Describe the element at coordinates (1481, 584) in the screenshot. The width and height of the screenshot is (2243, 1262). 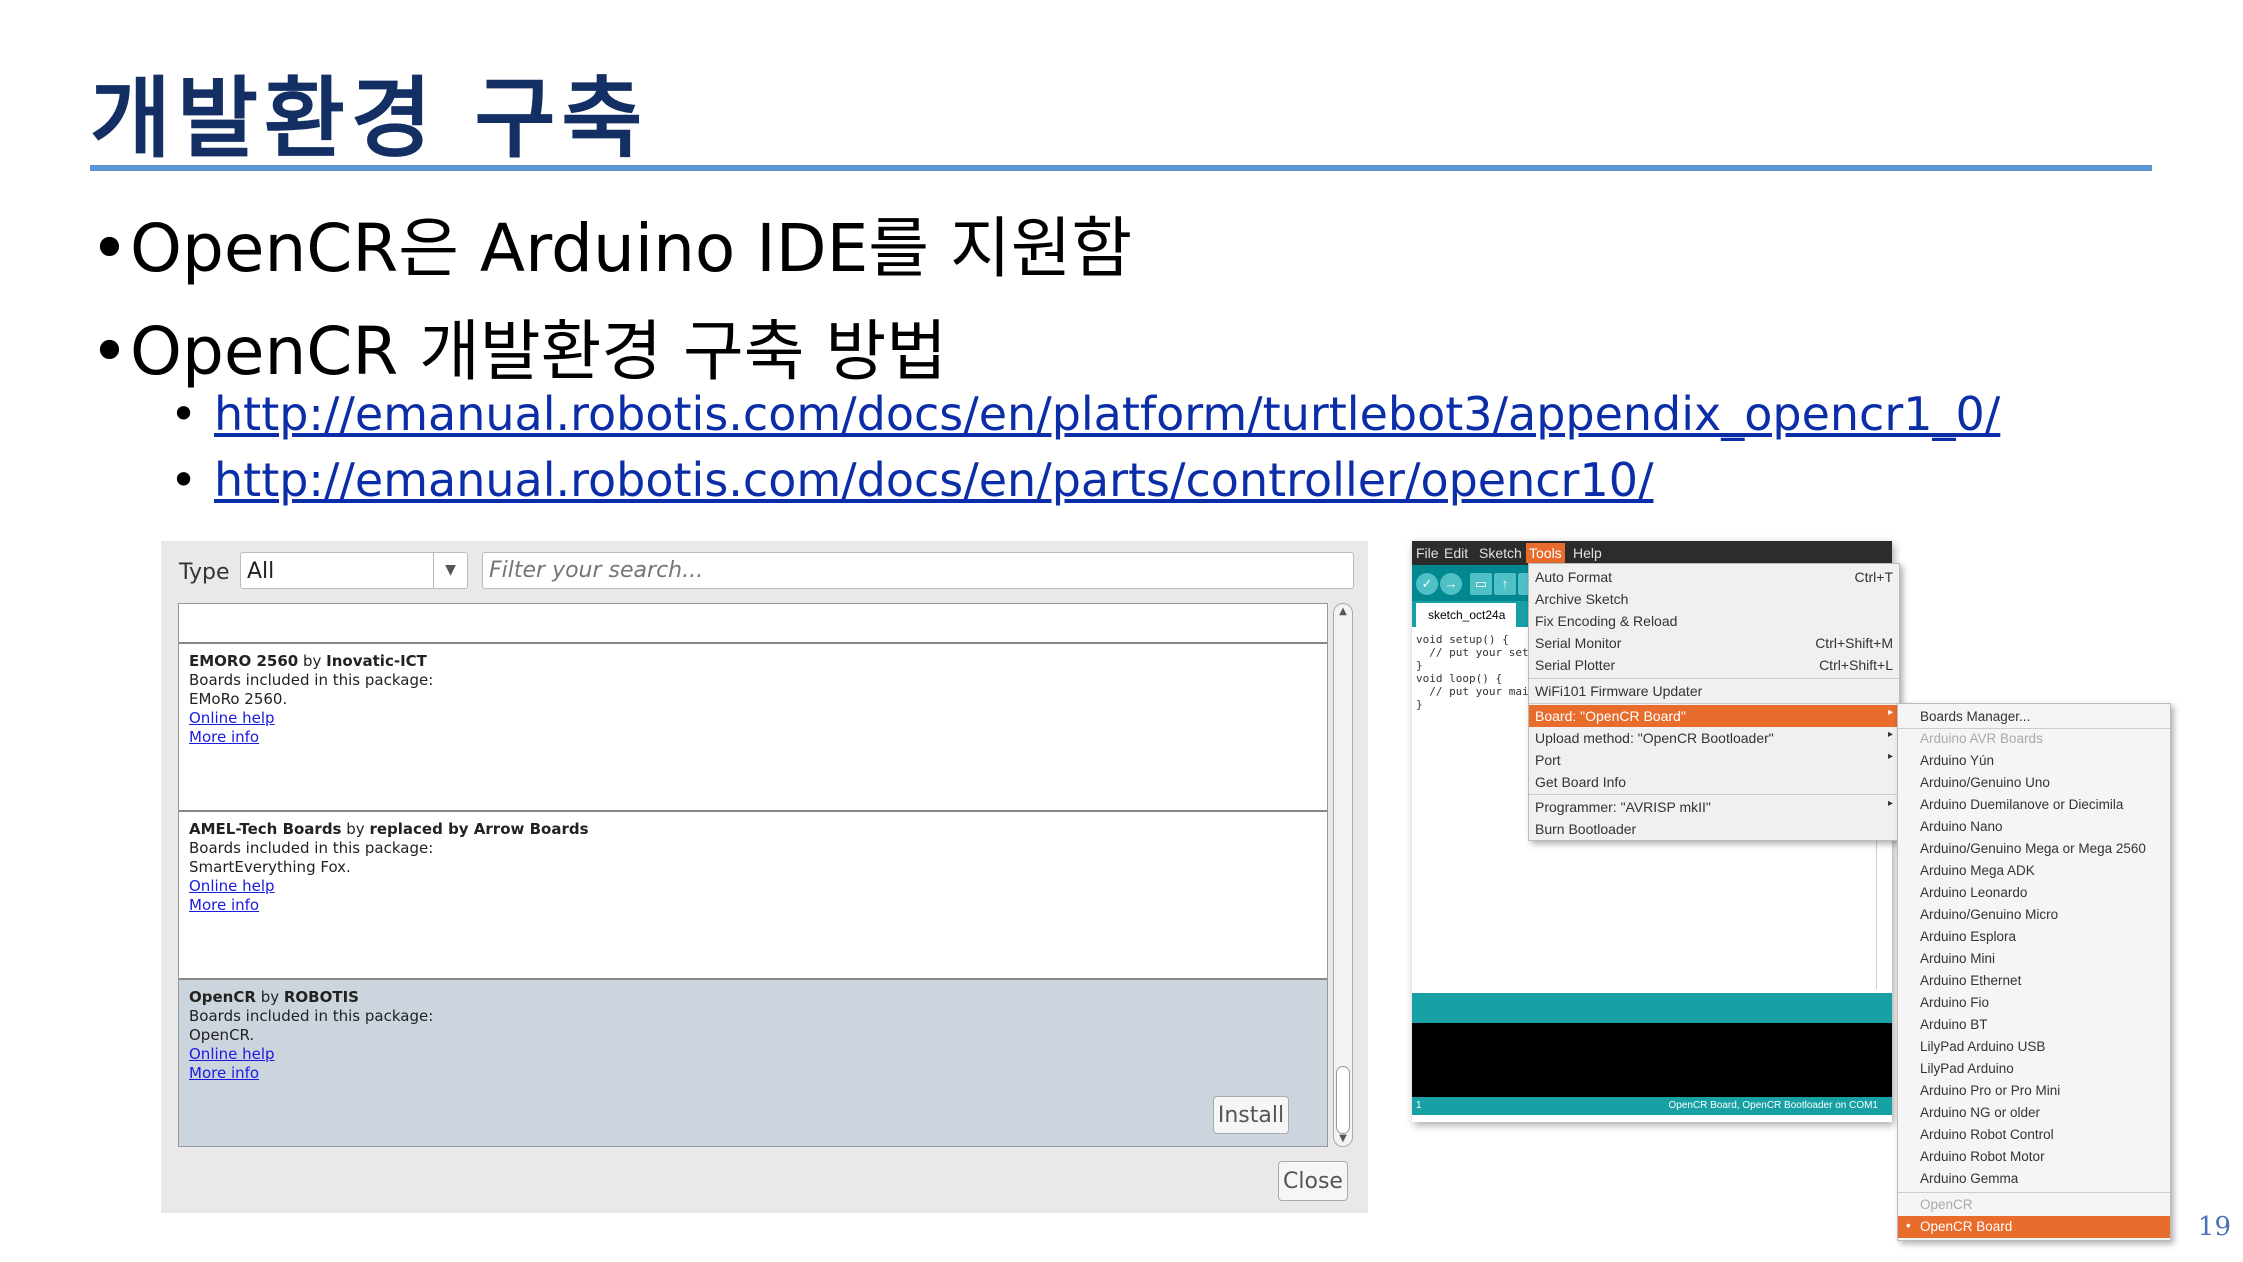
I see `new-sketch-icon: ▭` at that location.